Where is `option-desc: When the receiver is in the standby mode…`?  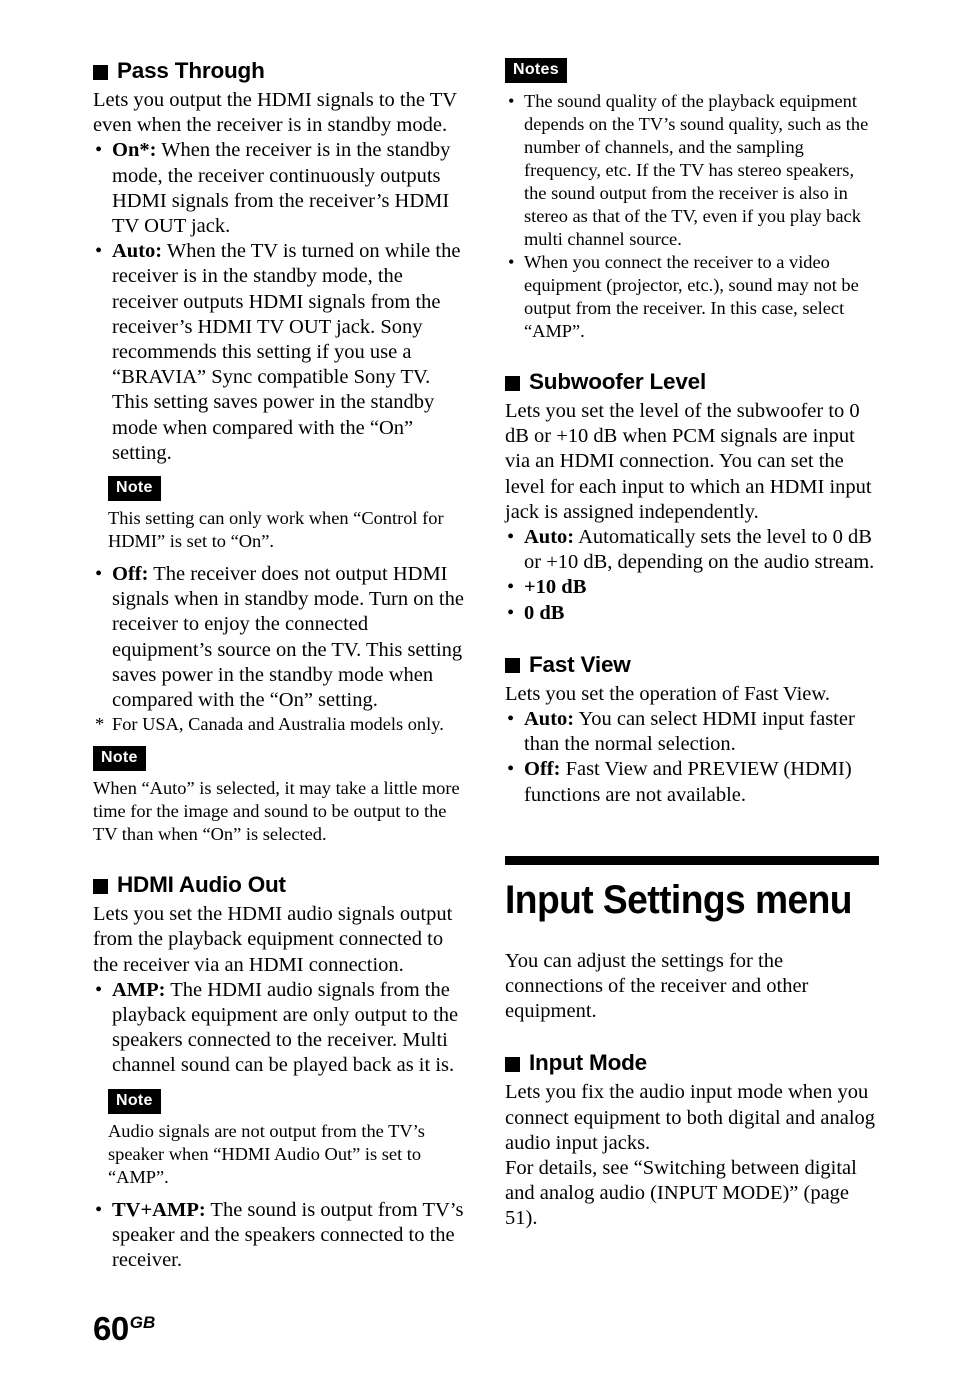 option-desc: When the receiver is in the standby mode… is located at coordinates (281, 188).